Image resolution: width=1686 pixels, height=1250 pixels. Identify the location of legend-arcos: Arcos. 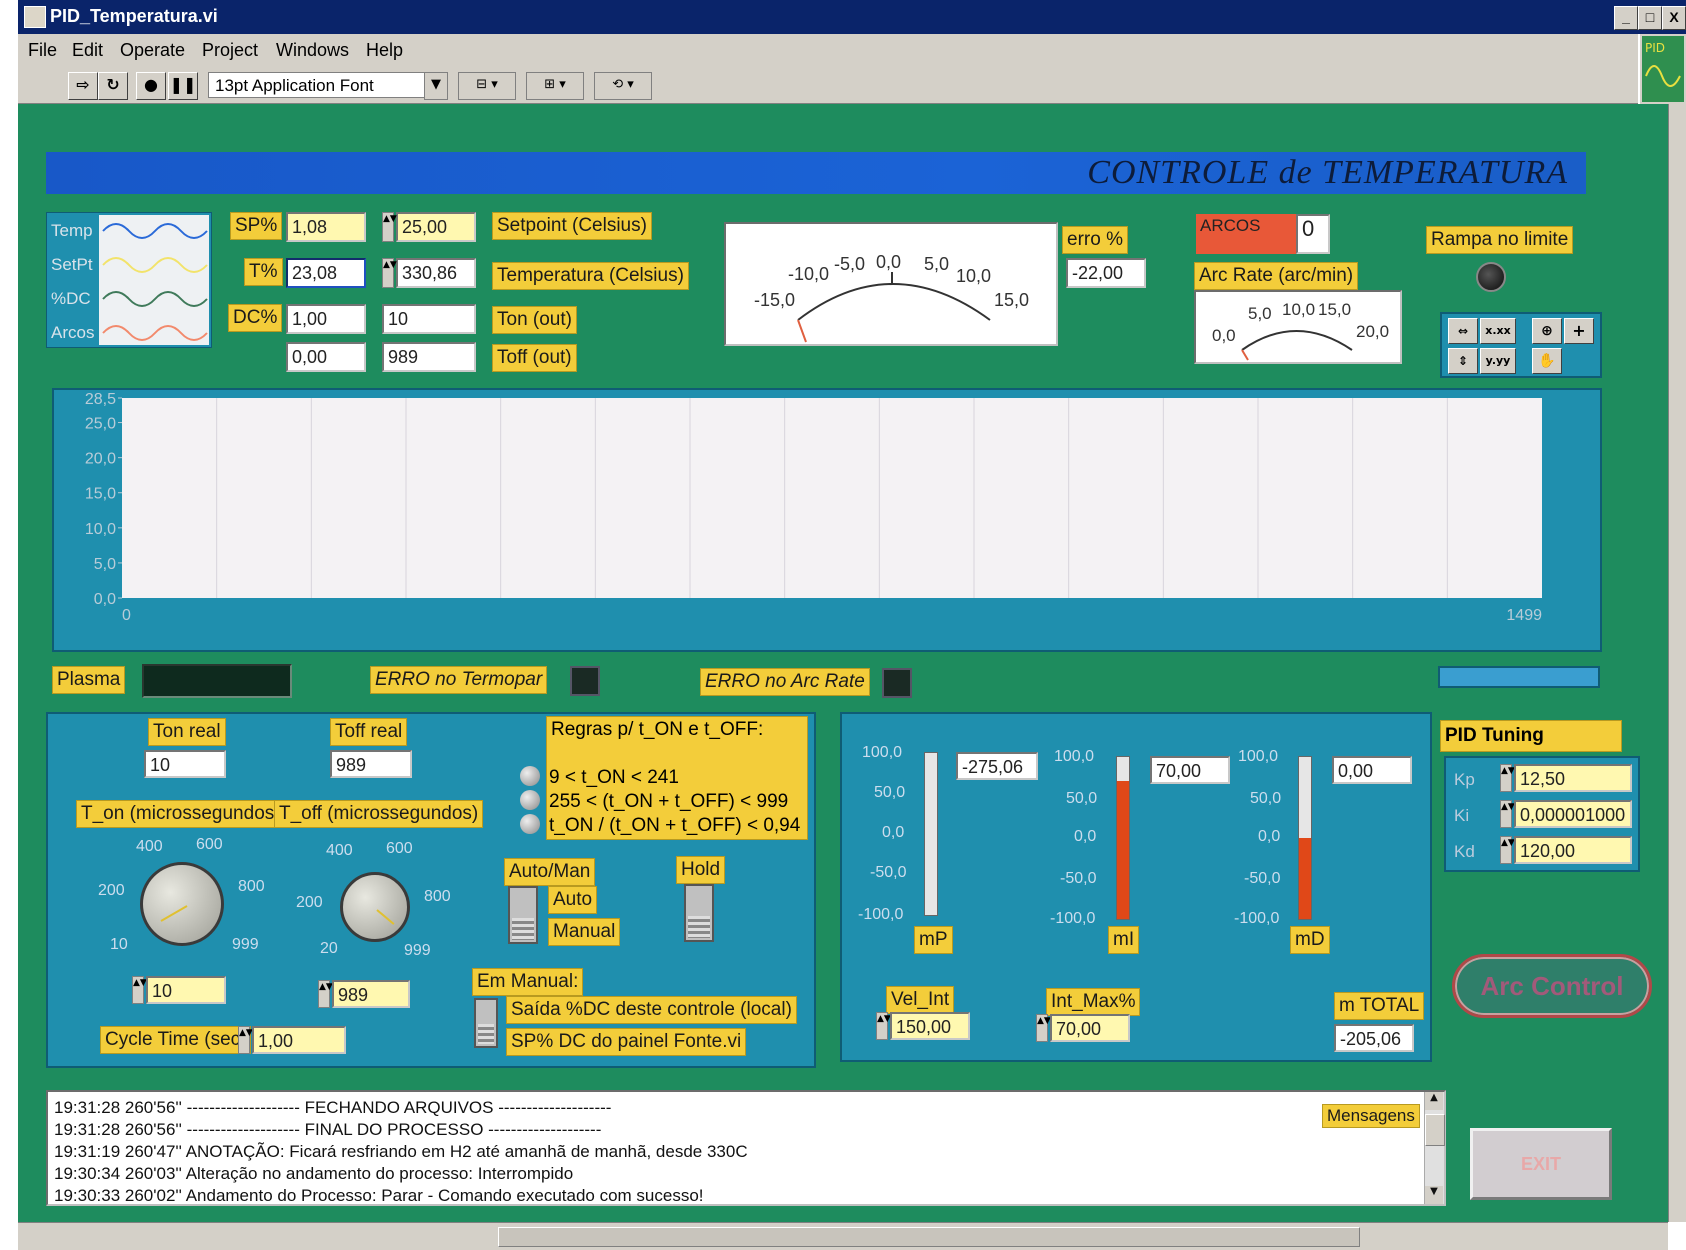
(73, 332).